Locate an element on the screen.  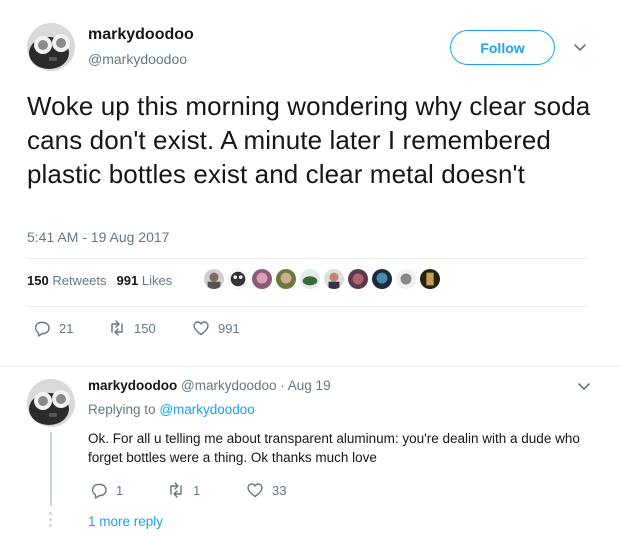
reply-button: 21 is located at coordinates (53, 328).